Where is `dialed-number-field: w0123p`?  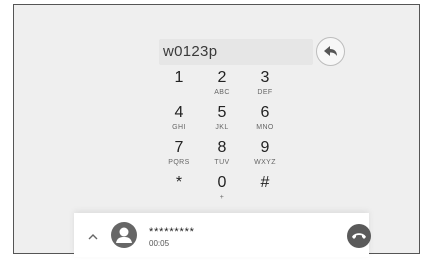 dialed-number-field: w0123p is located at coordinates (236, 52).